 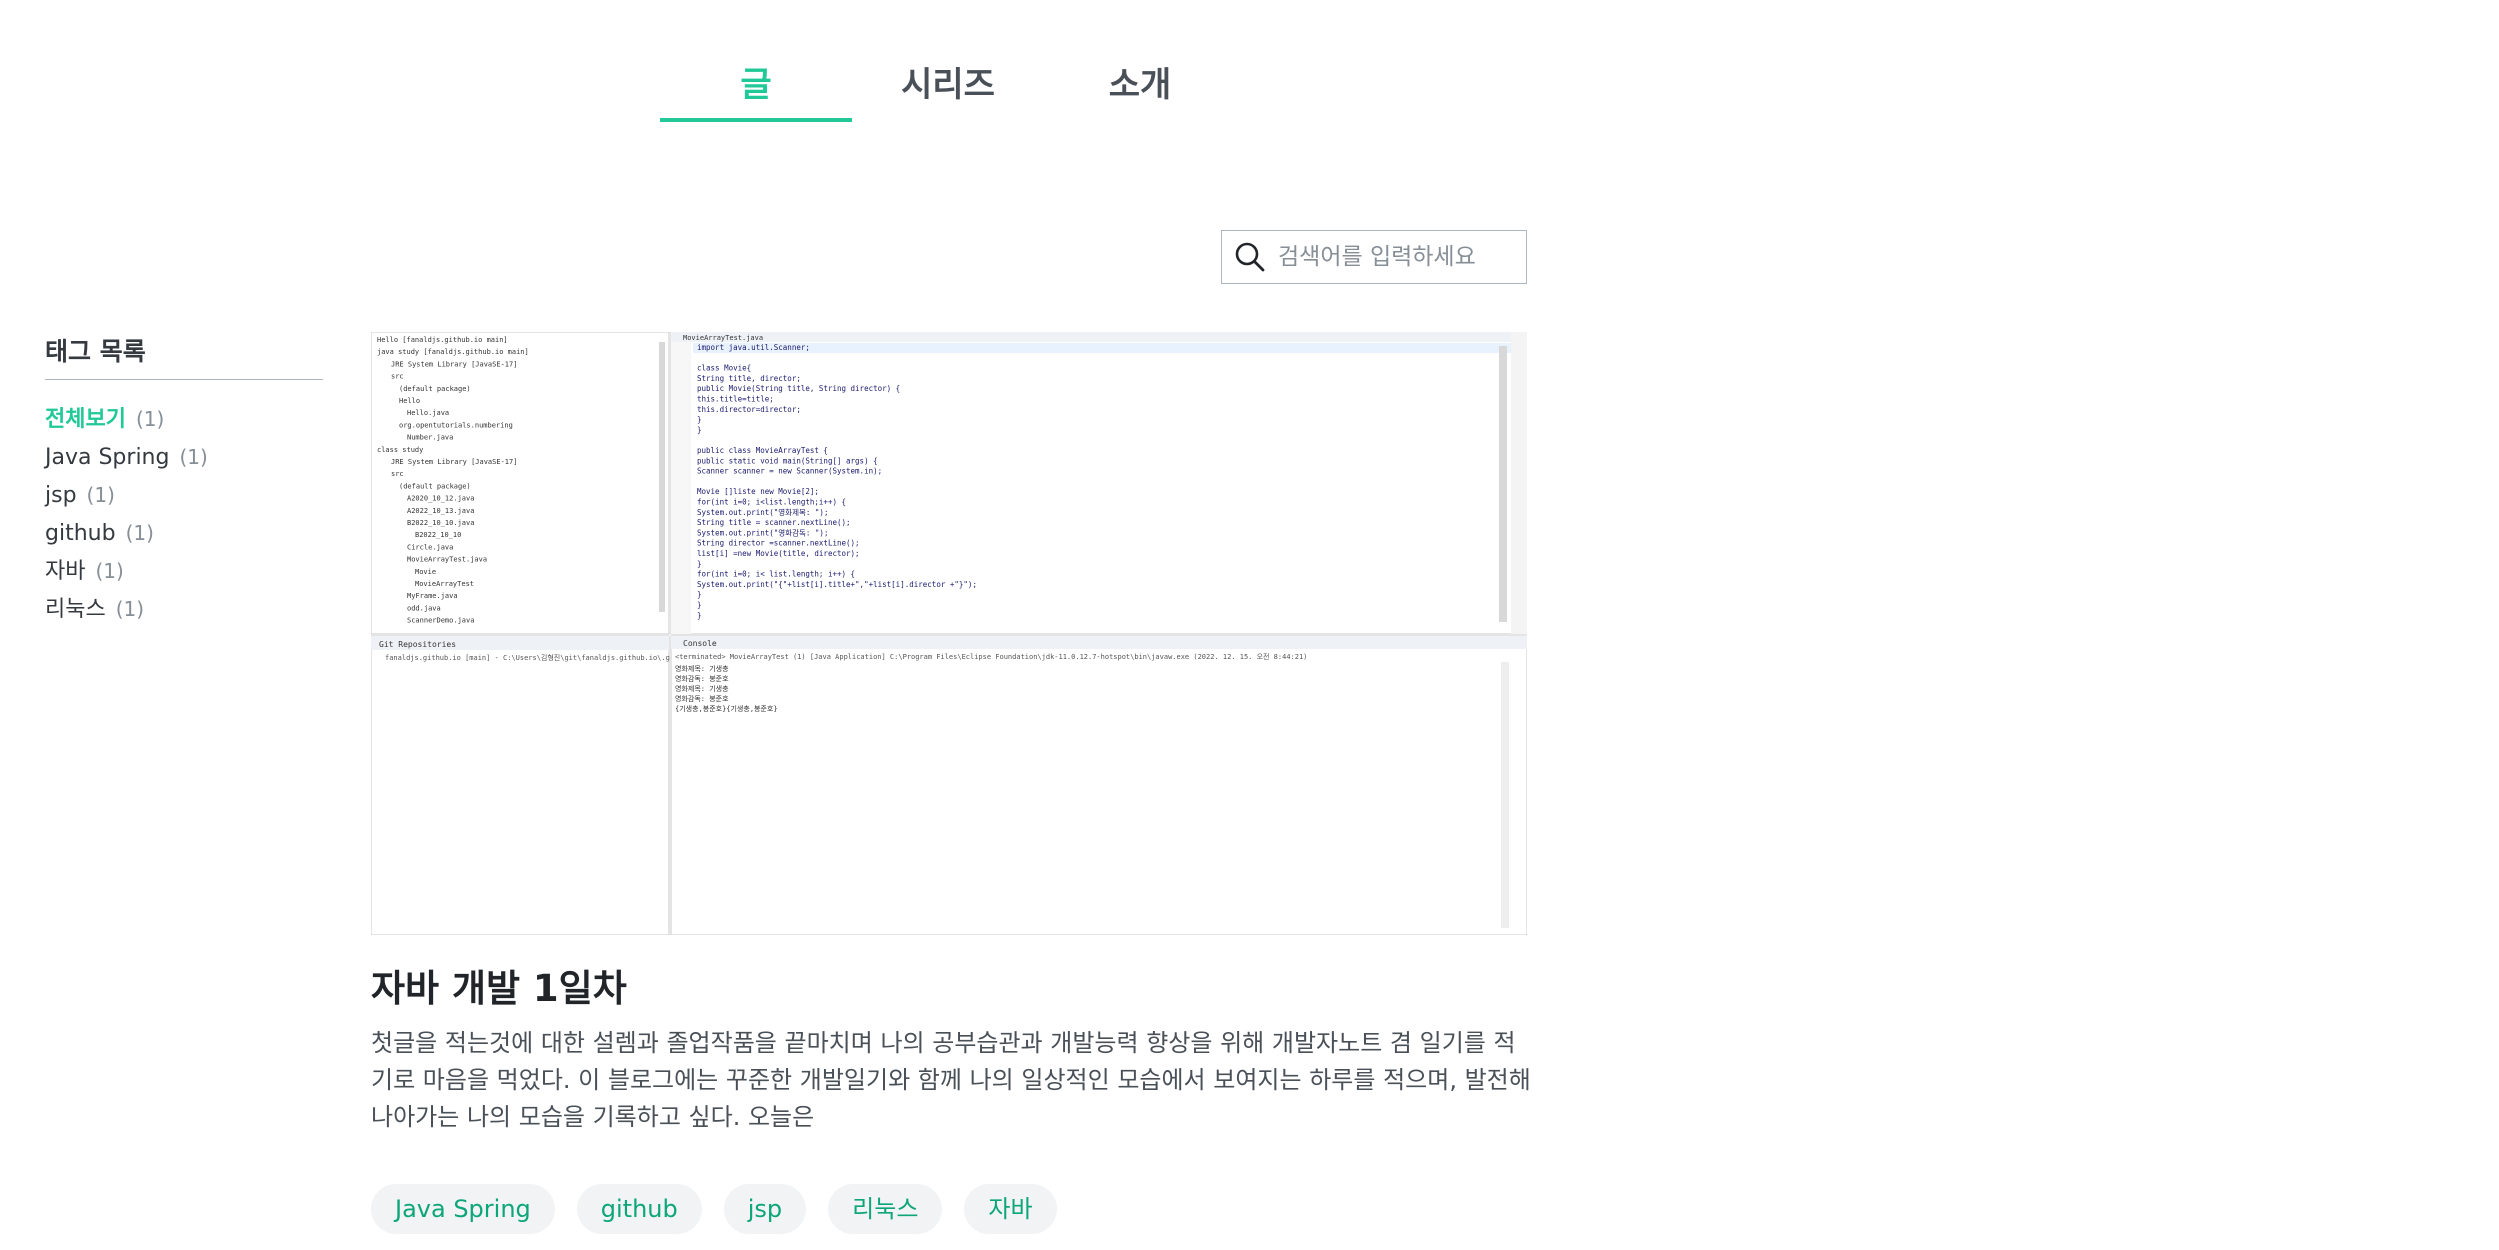 I want to click on tab-about: 소개, so click(x=1140, y=85).